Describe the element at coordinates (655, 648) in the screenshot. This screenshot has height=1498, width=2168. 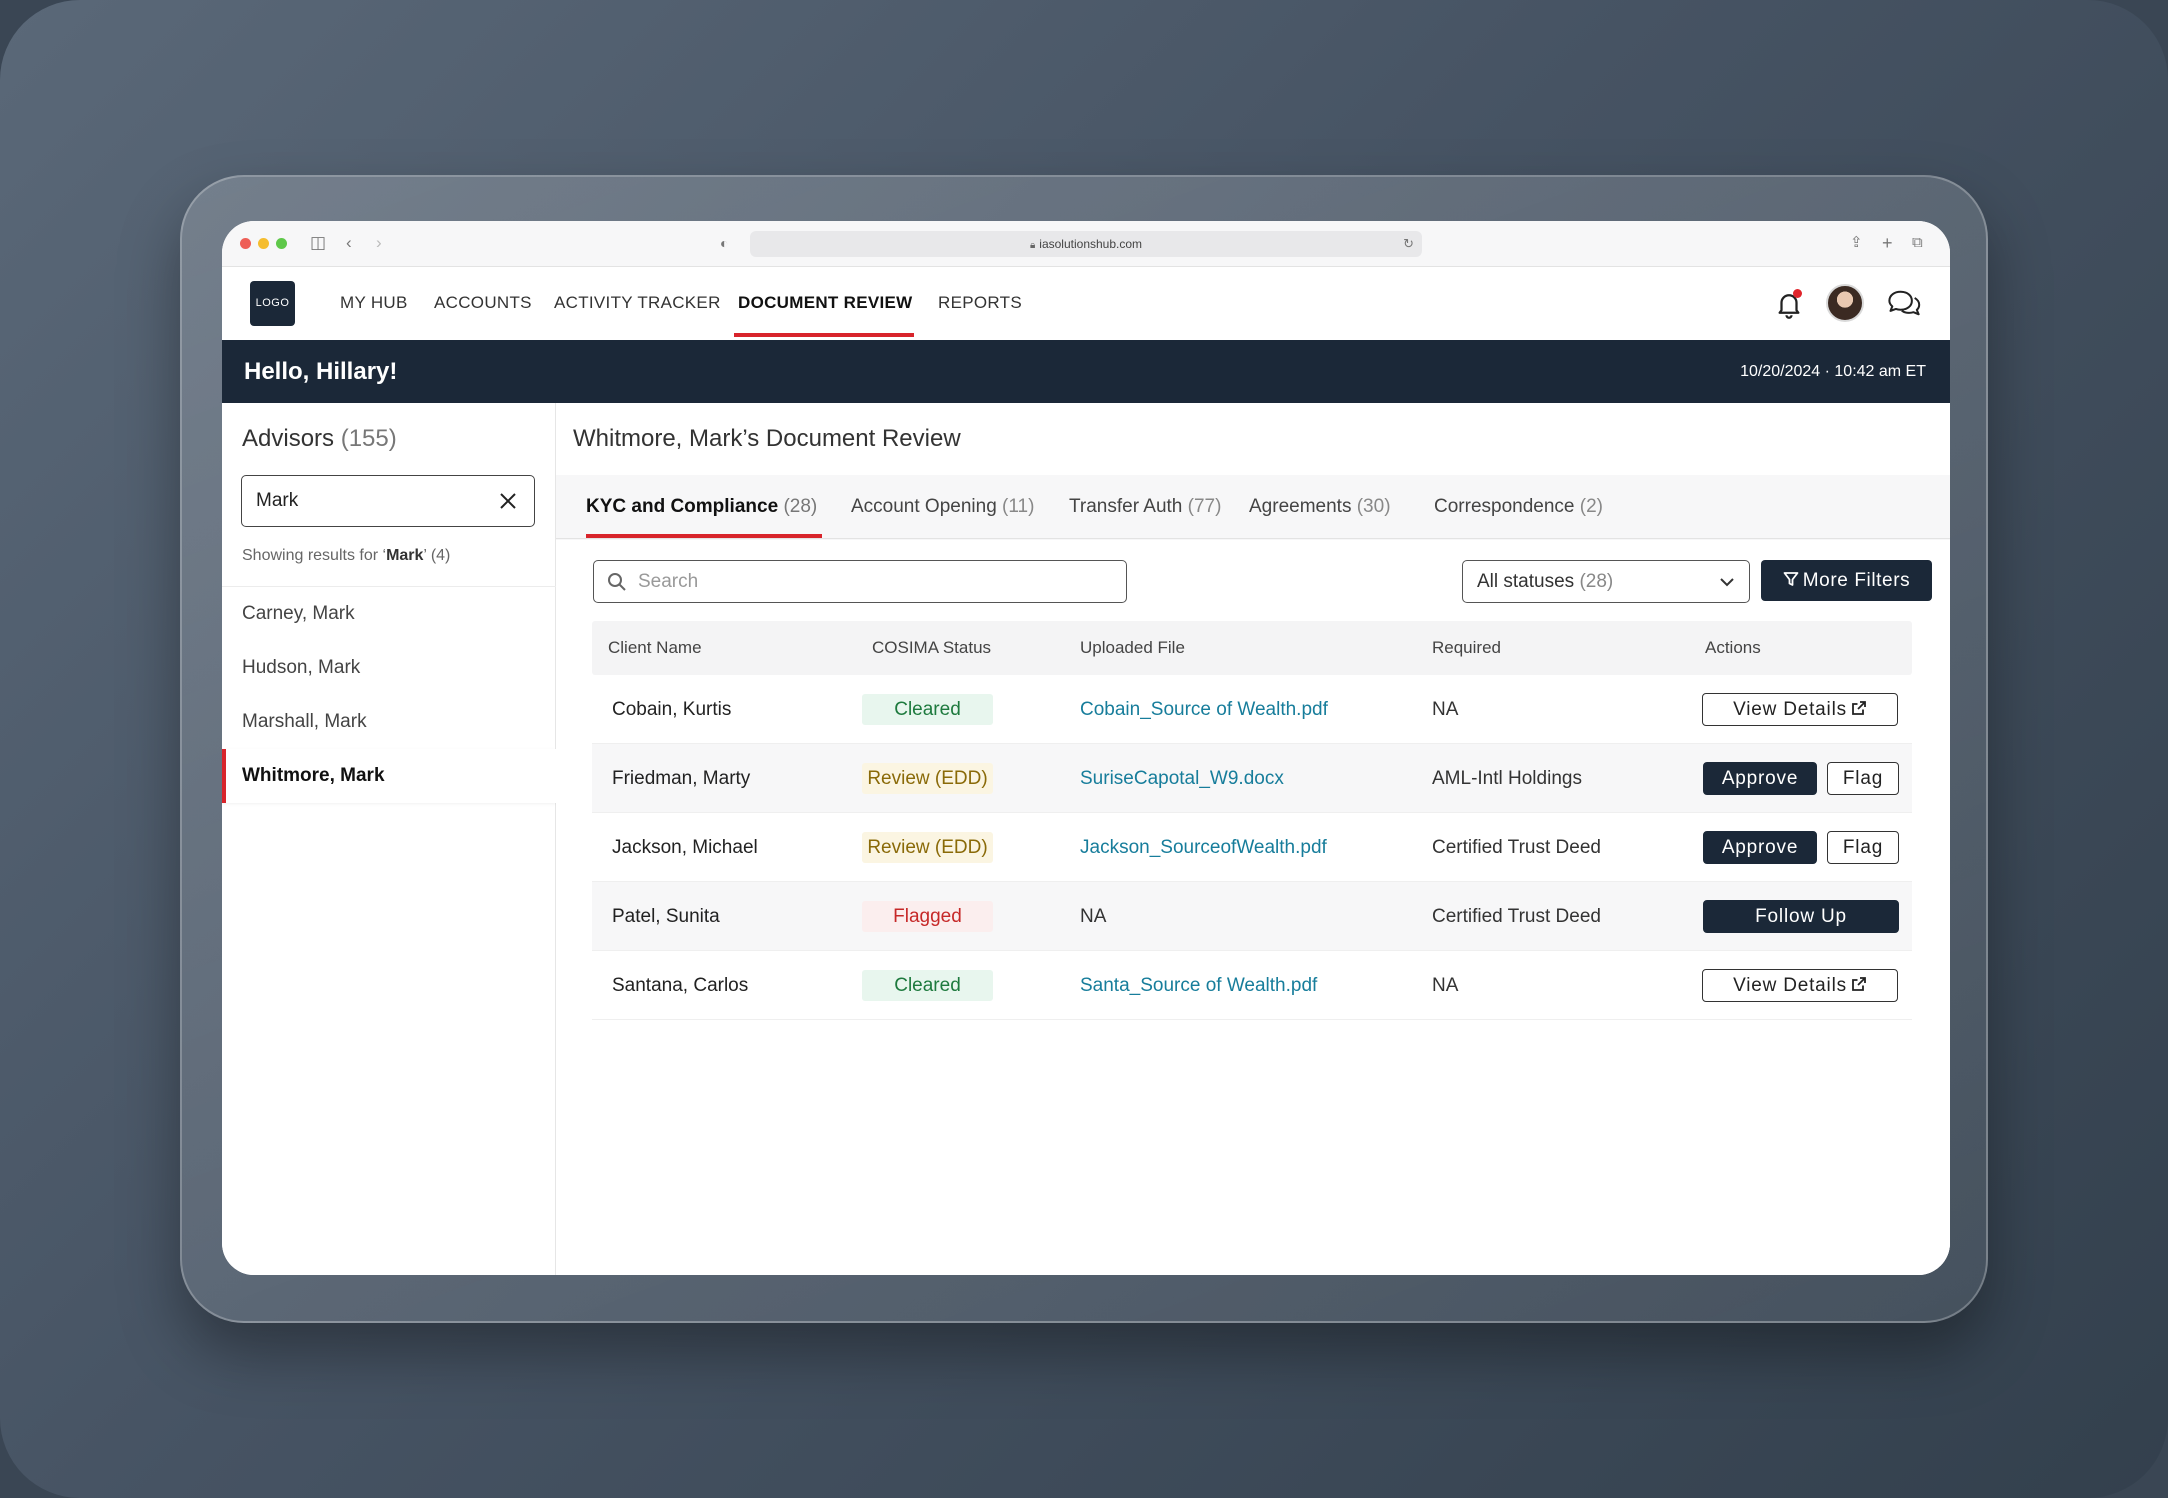
I see `column-client-name: Client Name` at that location.